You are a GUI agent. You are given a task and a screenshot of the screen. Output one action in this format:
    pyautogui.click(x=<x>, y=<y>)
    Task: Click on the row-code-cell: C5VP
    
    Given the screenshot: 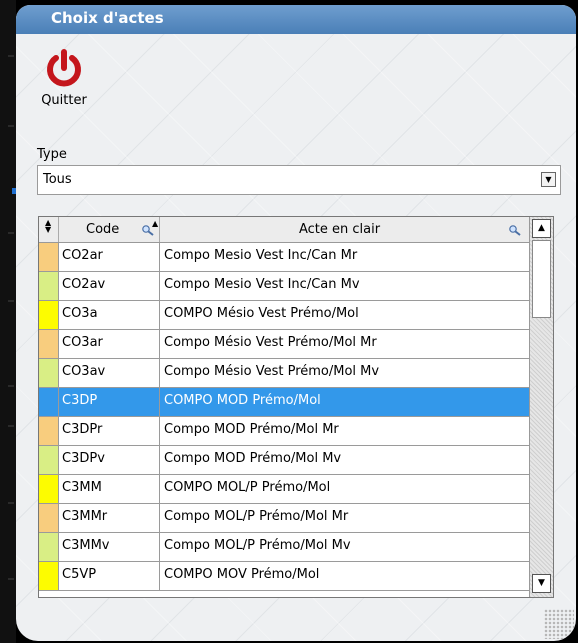 What is the action you would take?
    pyautogui.click(x=110, y=576)
    